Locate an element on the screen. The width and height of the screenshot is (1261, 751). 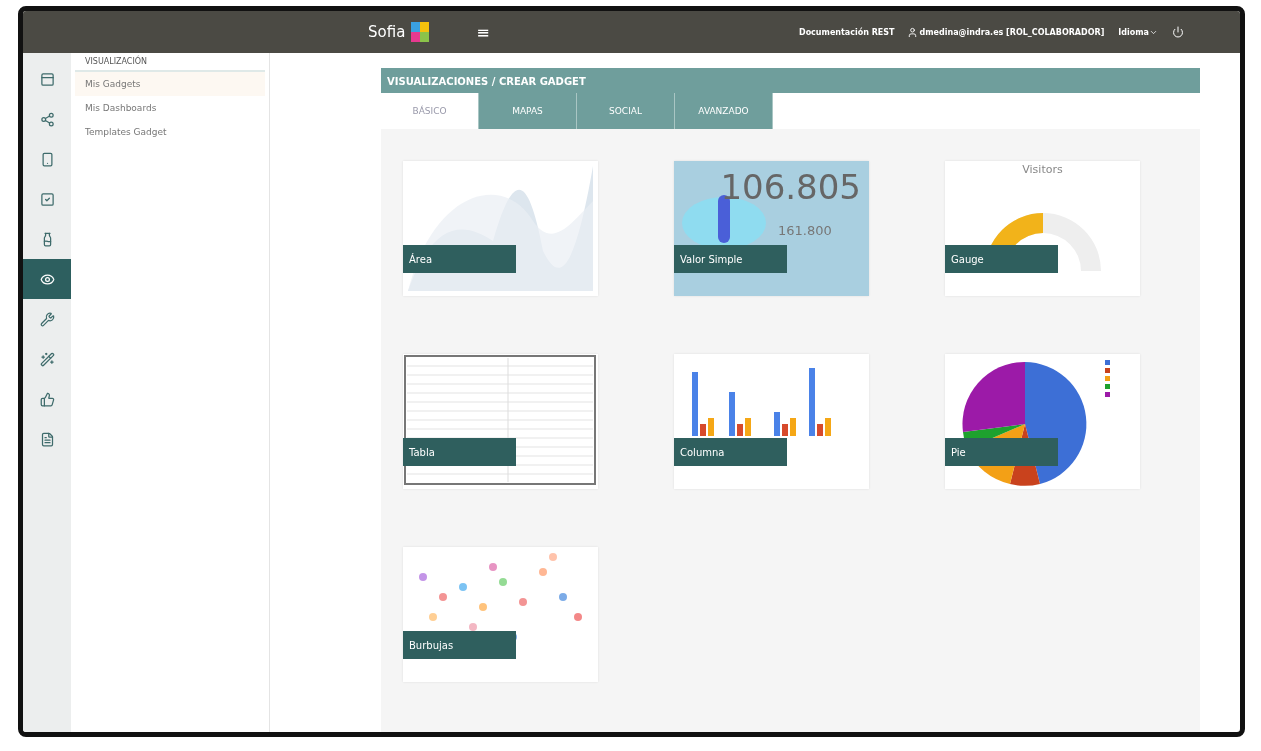
gadget-label: Burbujas is located at coordinates (459, 645).